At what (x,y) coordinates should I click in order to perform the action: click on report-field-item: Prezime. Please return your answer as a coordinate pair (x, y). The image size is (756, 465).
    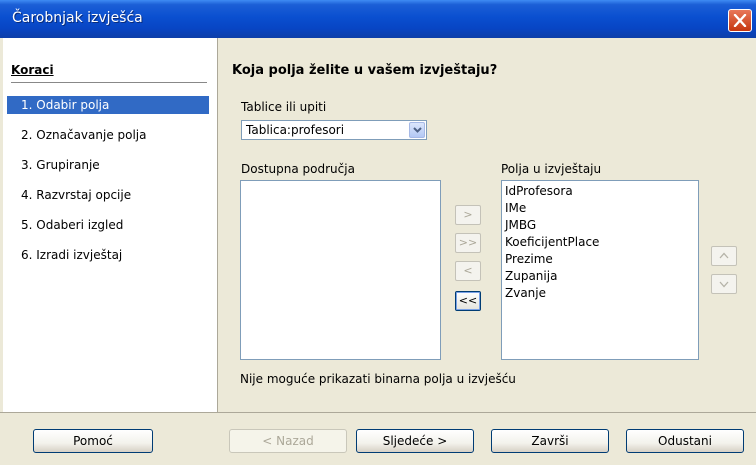
    Looking at the image, I should click on (600, 259).